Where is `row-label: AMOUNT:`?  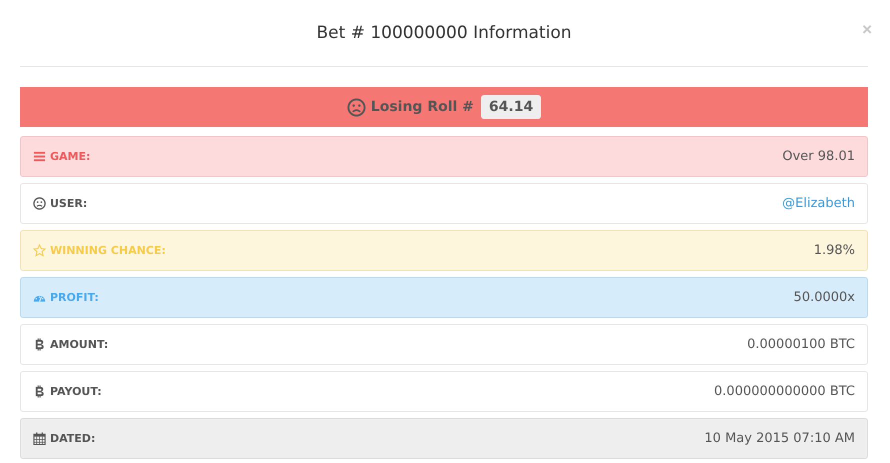 row-label: AMOUNT: is located at coordinates (79, 344).